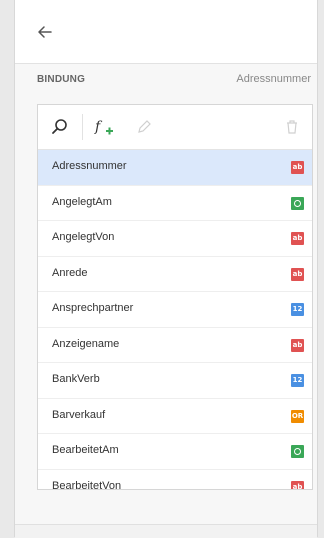 The width and height of the screenshot is (324, 538). What do you see at coordinates (61, 79) in the screenshot?
I see `section-label: BINDUNG` at bounding box center [61, 79].